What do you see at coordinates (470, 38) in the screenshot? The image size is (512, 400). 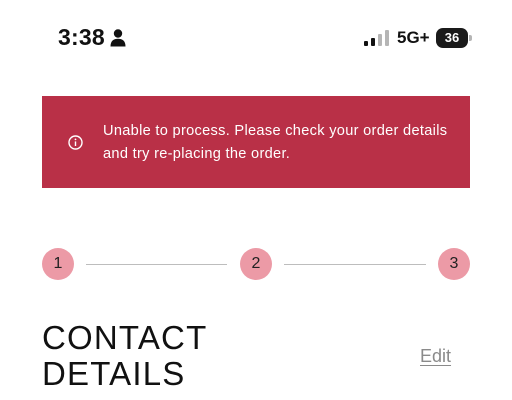 I see `battery-cap` at bounding box center [470, 38].